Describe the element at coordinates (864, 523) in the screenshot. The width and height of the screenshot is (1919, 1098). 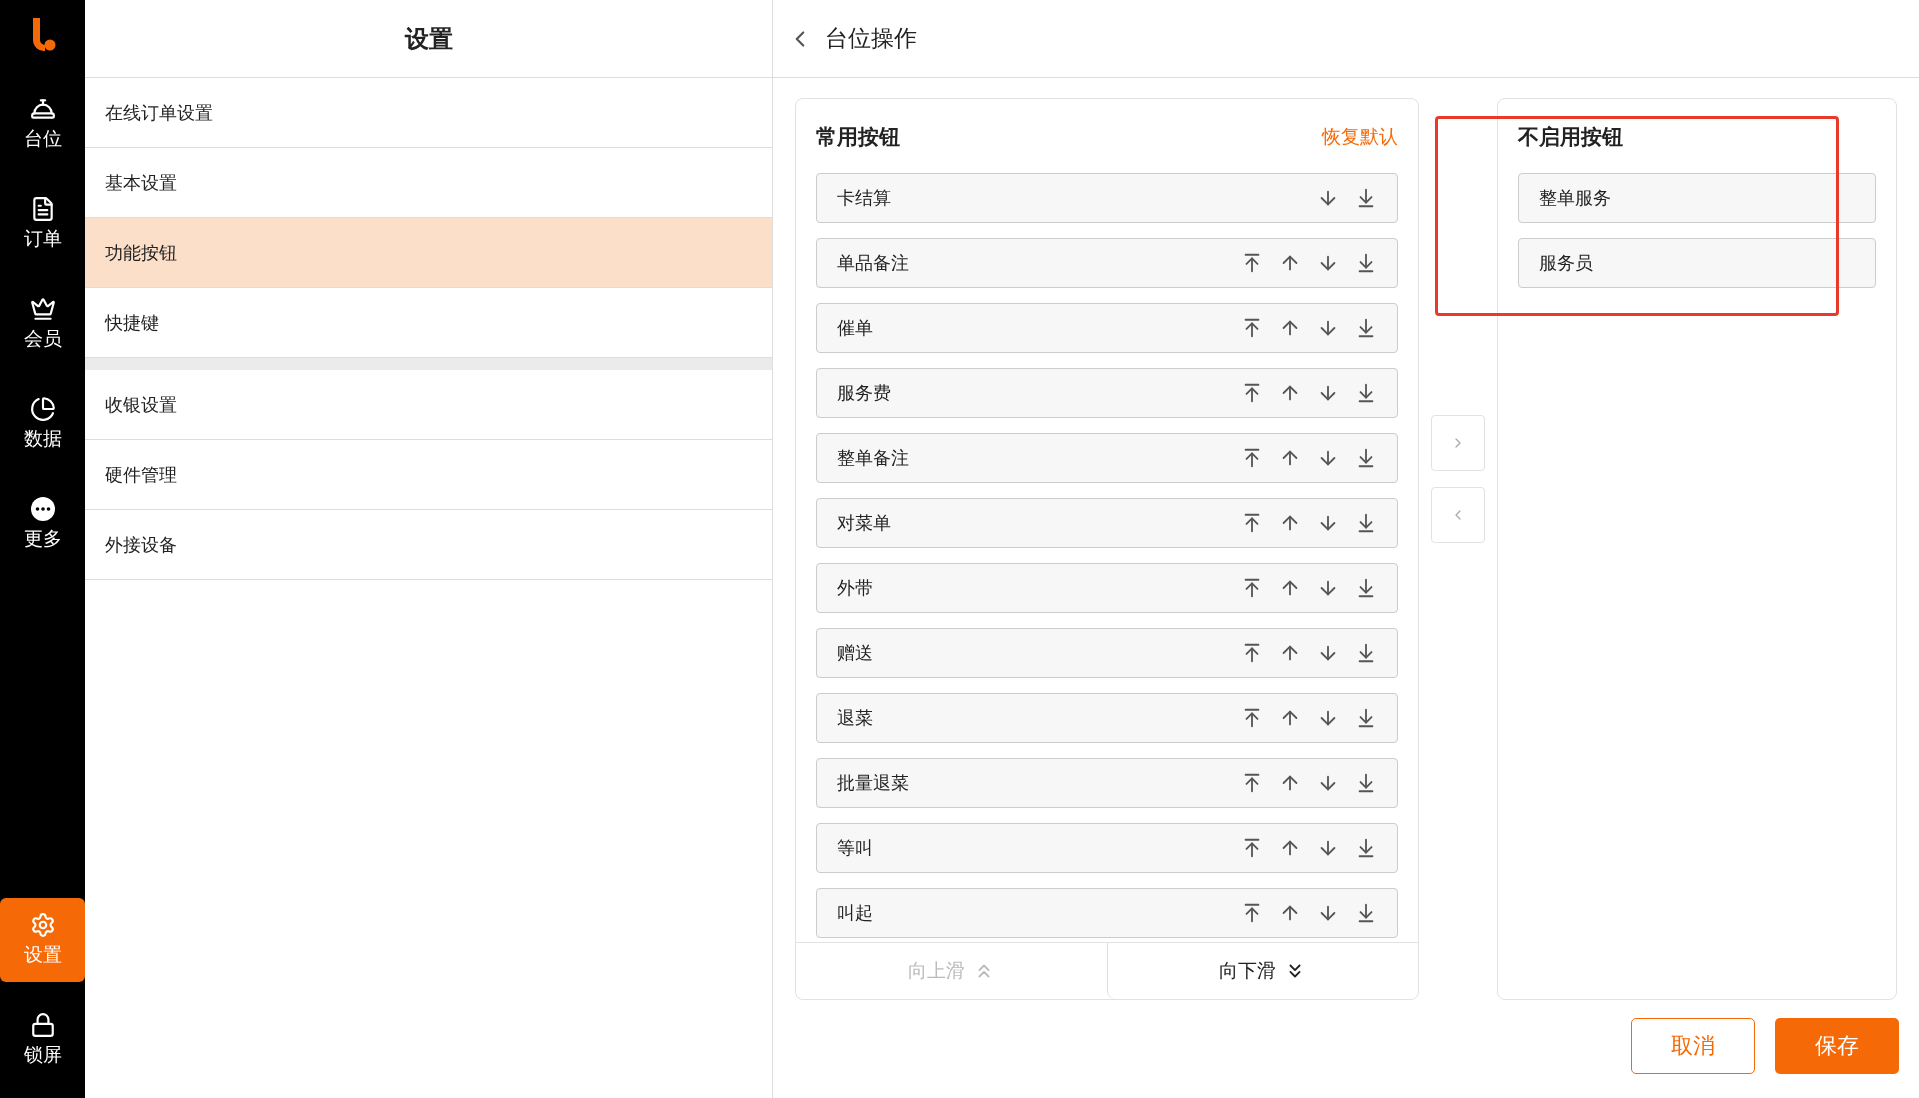
I see `row-label: 对菜单` at that location.